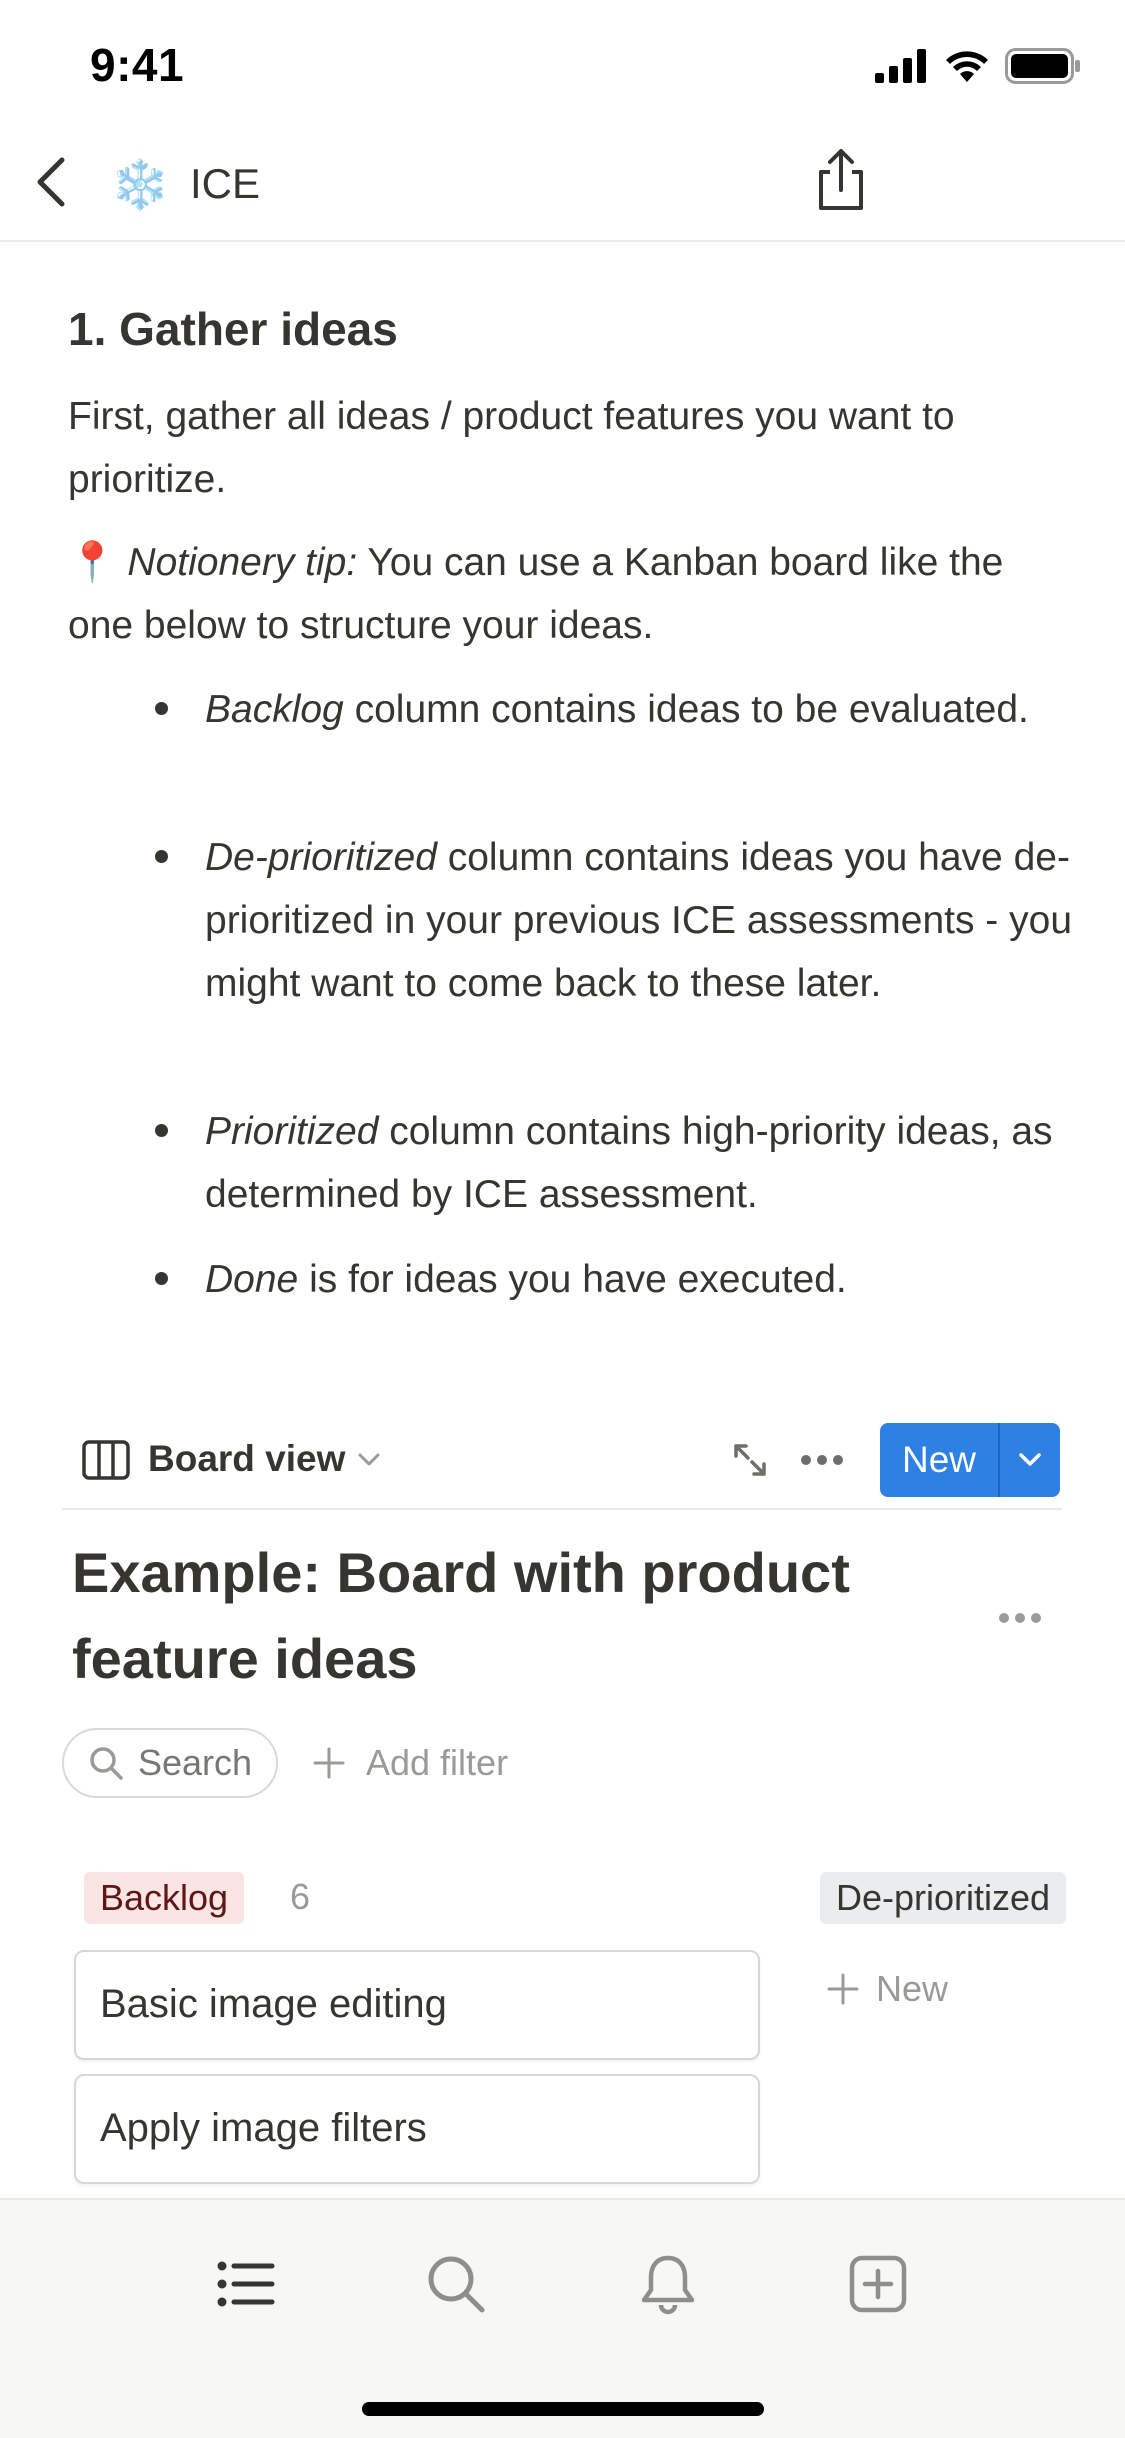 The image size is (1125, 2438). Describe the element at coordinates (137, 65) in the screenshot. I see `status-time: 9:41` at that location.